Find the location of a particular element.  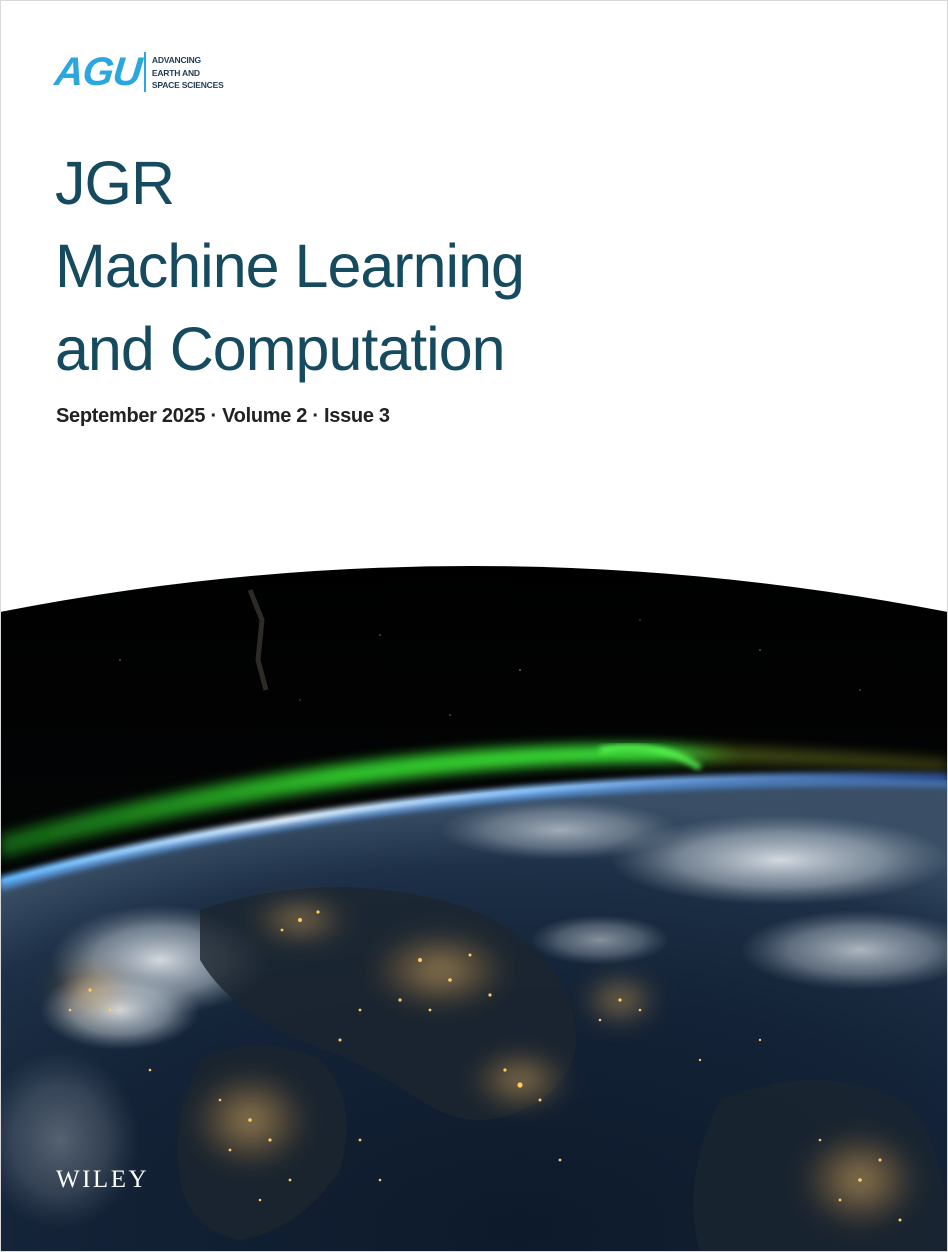

journal-title-line: JGR is located at coordinates (115, 183).